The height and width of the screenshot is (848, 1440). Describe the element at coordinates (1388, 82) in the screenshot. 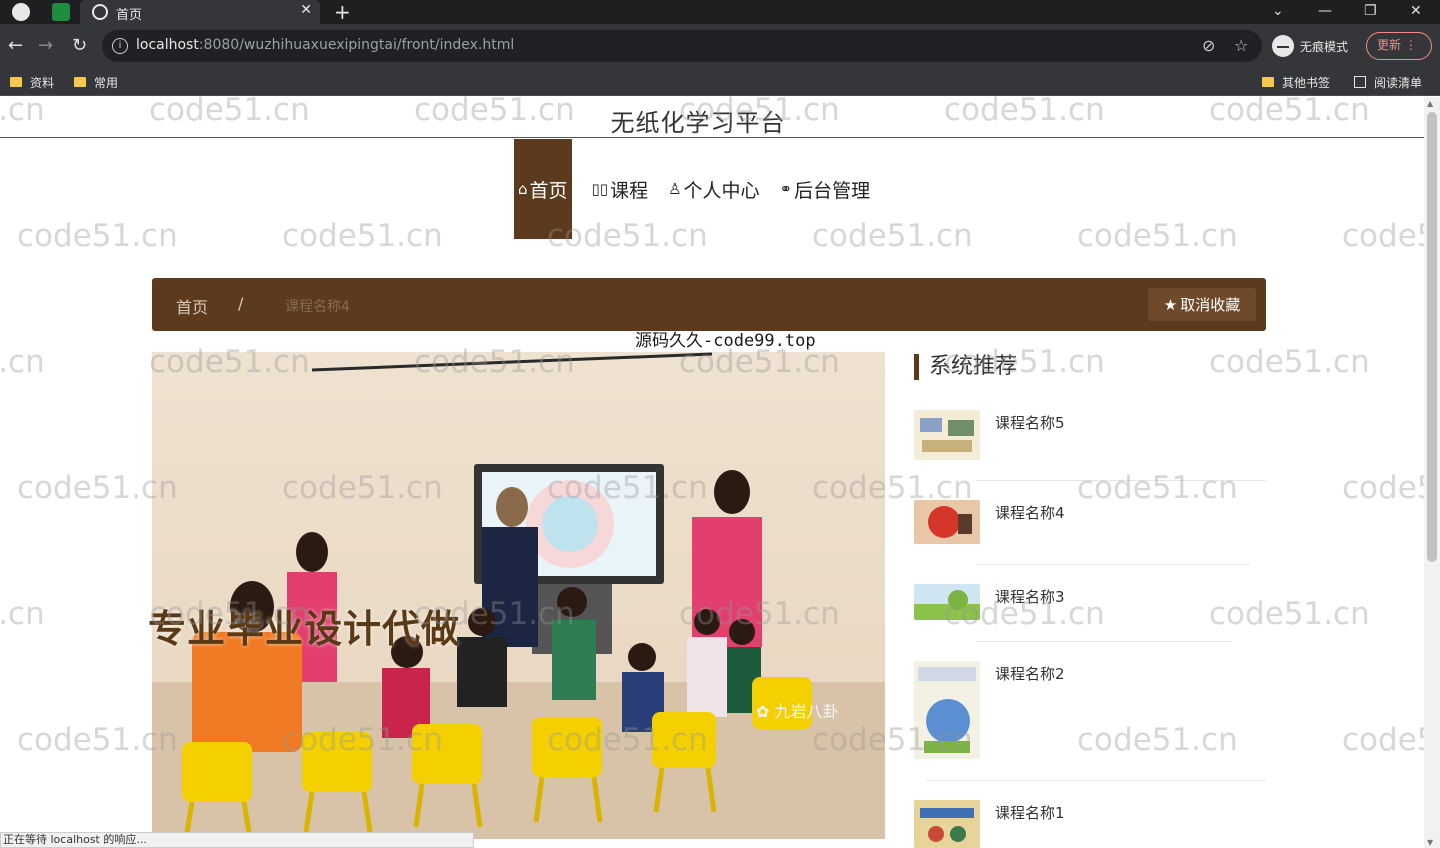

I see `reading-list: 阅读清单` at that location.